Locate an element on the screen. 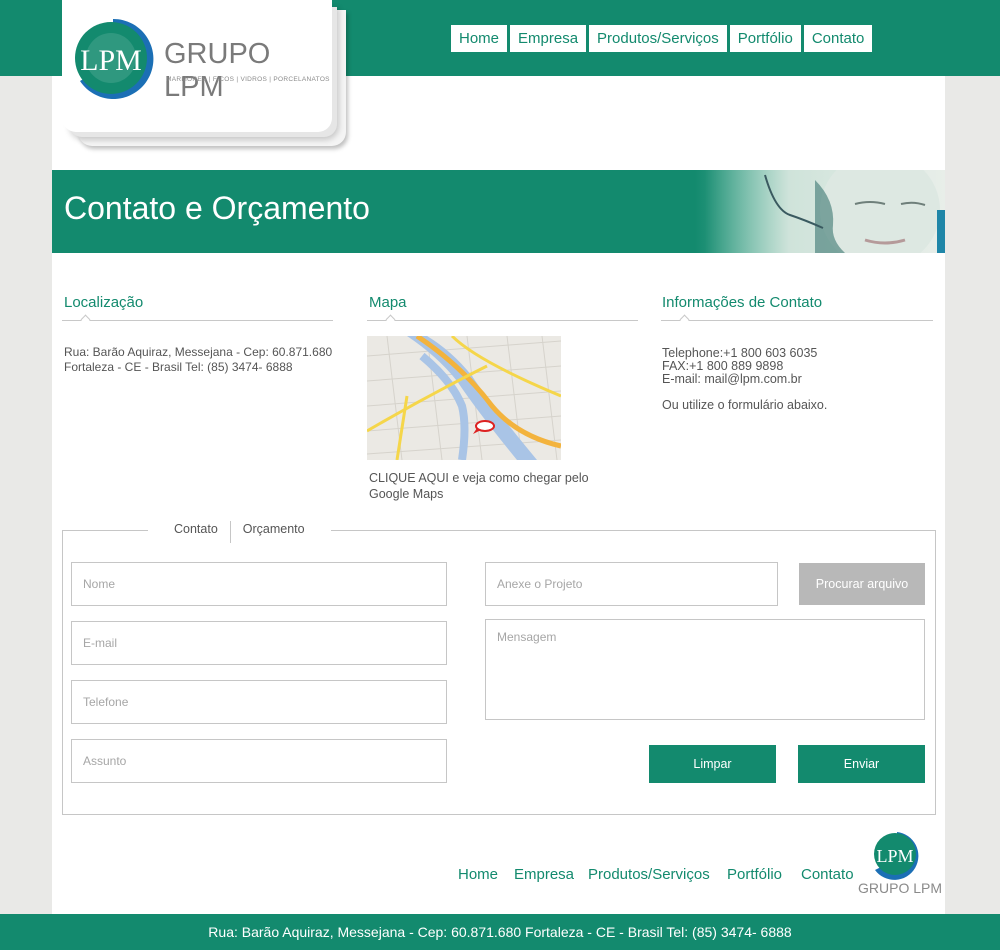  footer-nav-contato: Contato is located at coordinates (827, 874).